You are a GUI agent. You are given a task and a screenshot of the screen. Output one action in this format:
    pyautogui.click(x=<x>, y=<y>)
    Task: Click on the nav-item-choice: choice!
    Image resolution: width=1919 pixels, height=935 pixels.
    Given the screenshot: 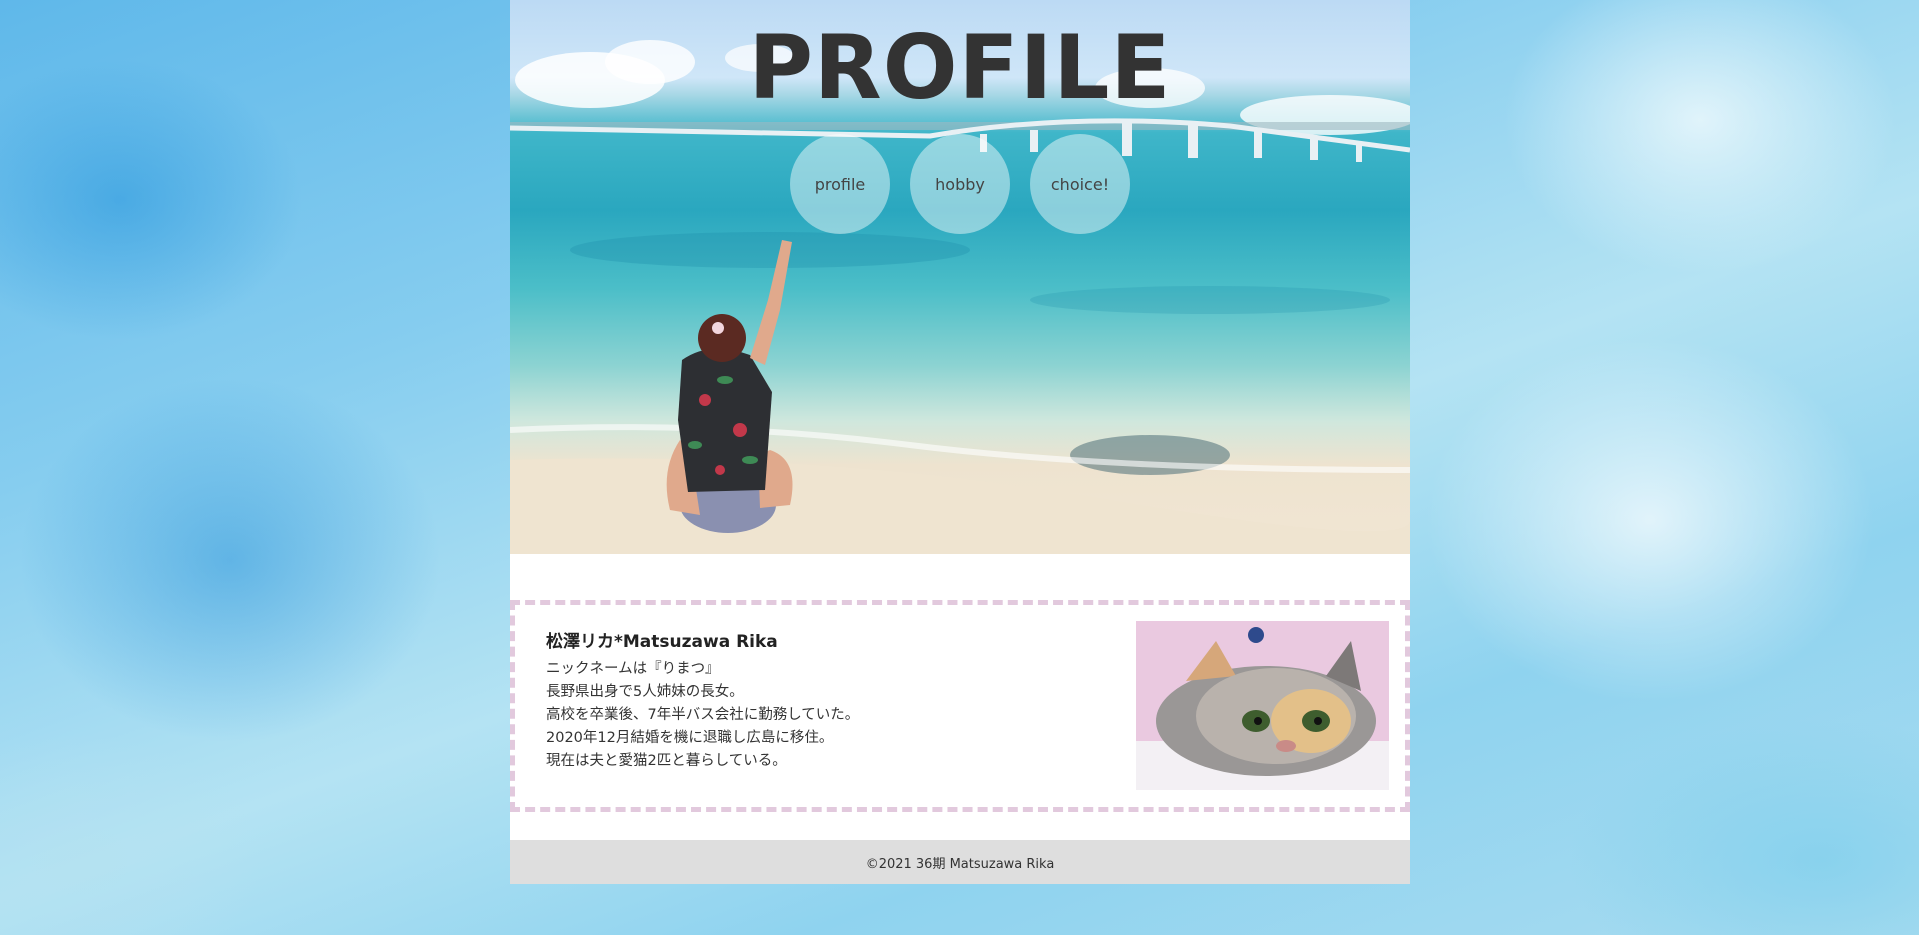 What is the action you would take?
    pyautogui.click(x=1080, y=184)
    